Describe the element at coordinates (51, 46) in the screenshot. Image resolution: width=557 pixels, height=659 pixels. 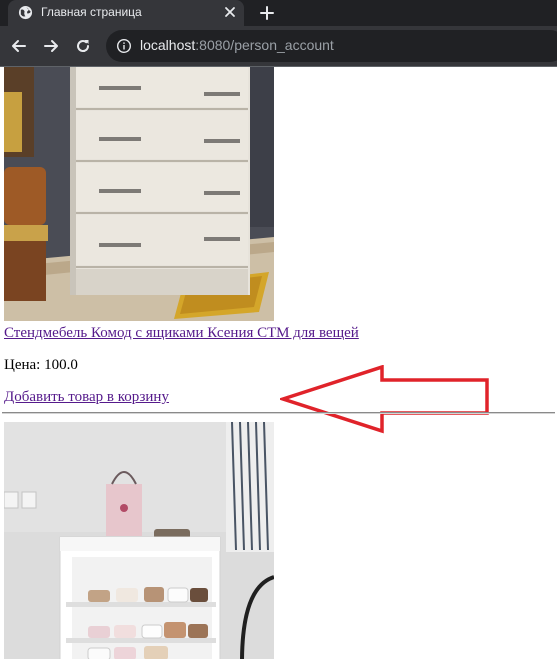
I see `forward-arrow-icon` at that location.